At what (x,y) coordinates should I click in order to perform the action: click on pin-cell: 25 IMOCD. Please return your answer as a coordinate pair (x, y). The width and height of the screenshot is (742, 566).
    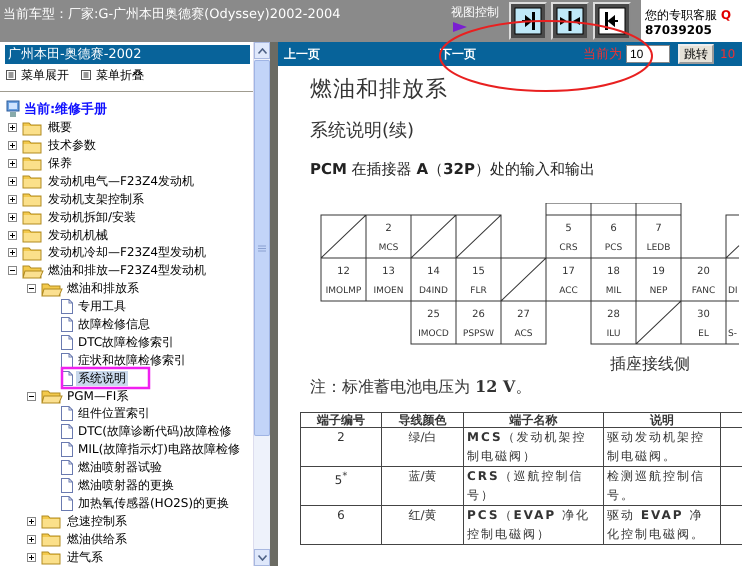
    Looking at the image, I should click on (433, 322).